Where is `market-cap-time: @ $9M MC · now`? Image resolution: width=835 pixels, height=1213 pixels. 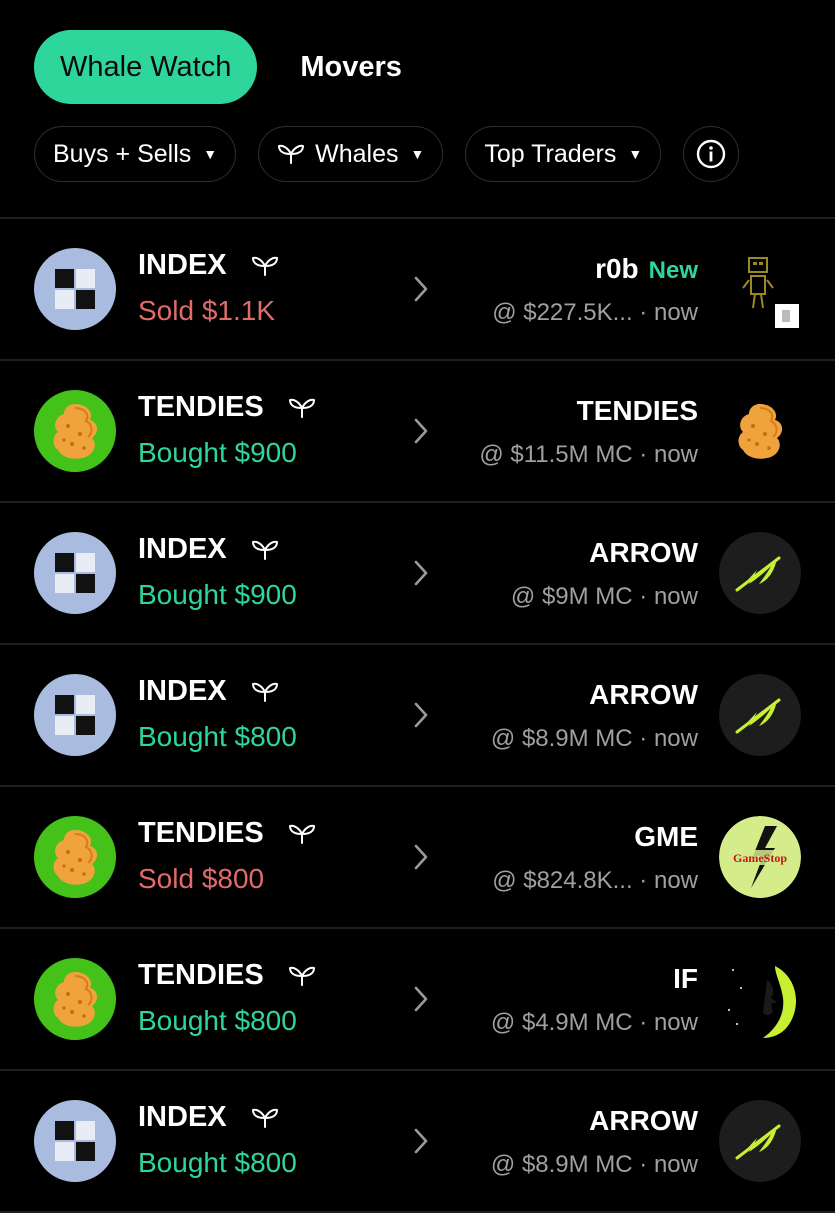 market-cap-time: @ $9M MC · now is located at coordinates (604, 596).